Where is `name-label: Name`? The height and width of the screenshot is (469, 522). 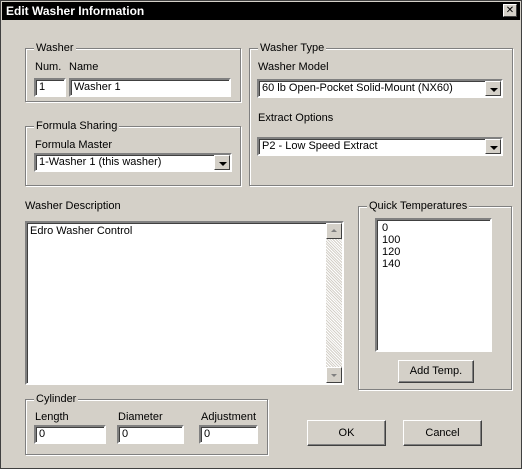
name-label: Name is located at coordinates (84, 67).